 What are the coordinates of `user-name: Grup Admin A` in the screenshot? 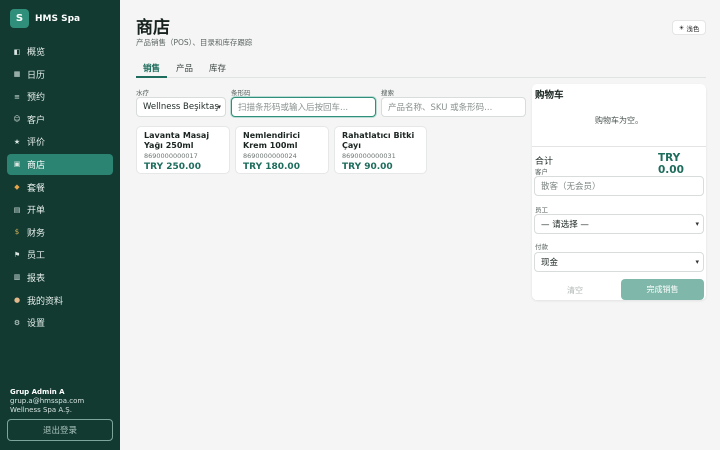 It's located at (37, 392).